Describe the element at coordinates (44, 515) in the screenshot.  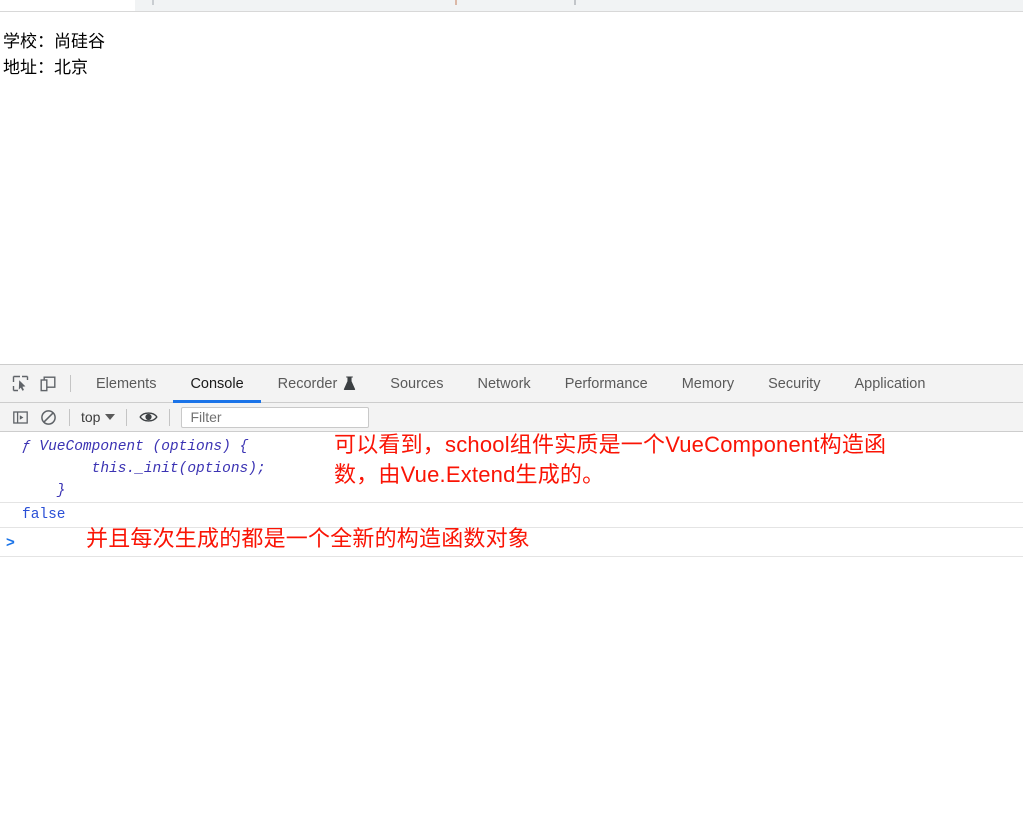
I see `console-boolean-value: false` at that location.